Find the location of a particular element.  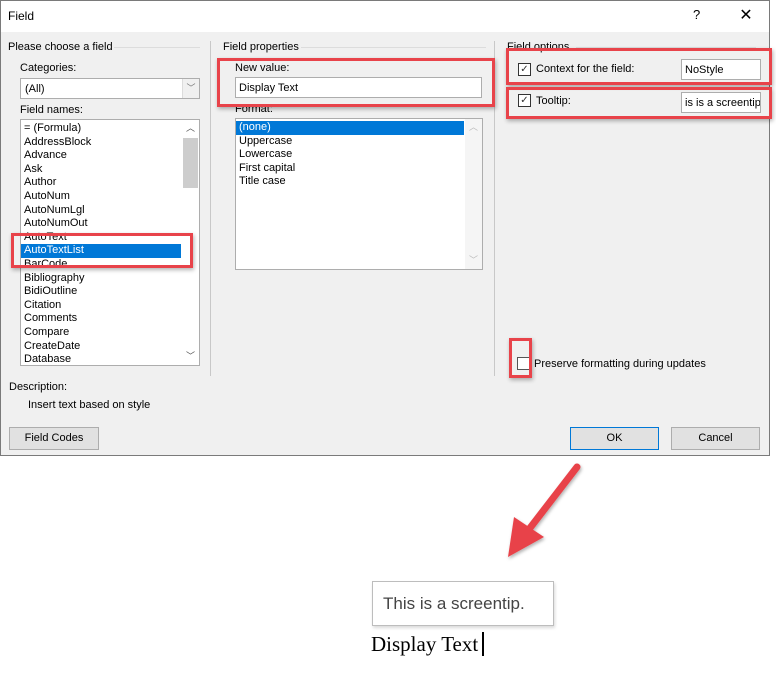

choose-field-group-title: Please choose a field is located at coordinates (60, 47).